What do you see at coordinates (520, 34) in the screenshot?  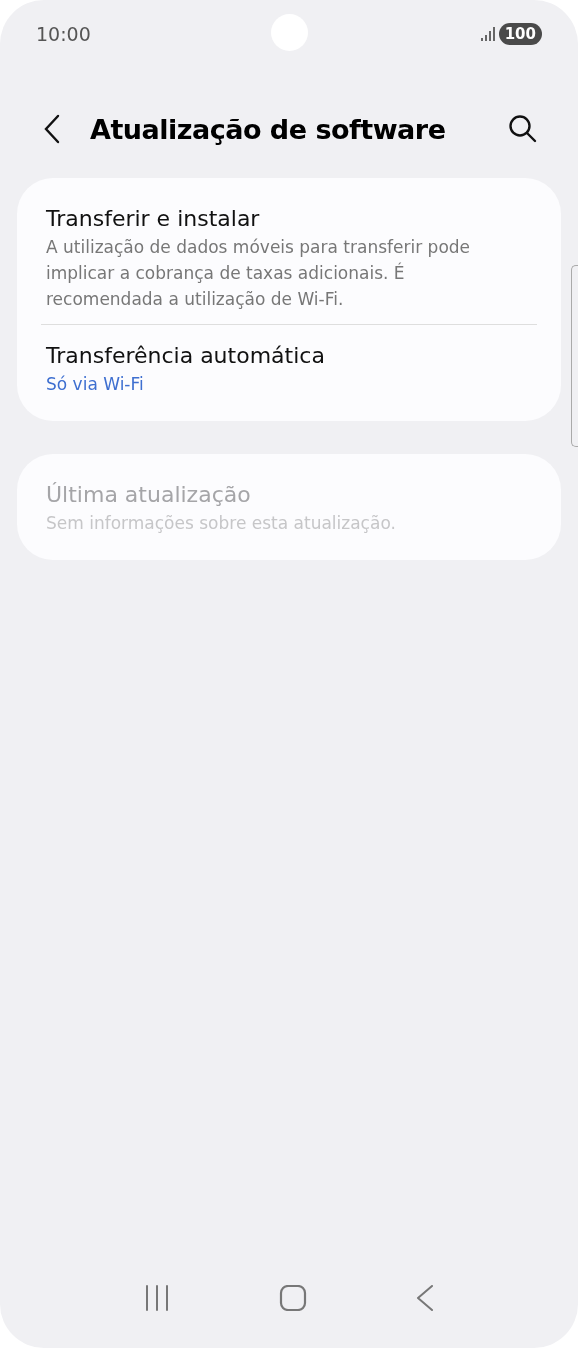 I see `battery-level: 100` at bounding box center [520, 34].